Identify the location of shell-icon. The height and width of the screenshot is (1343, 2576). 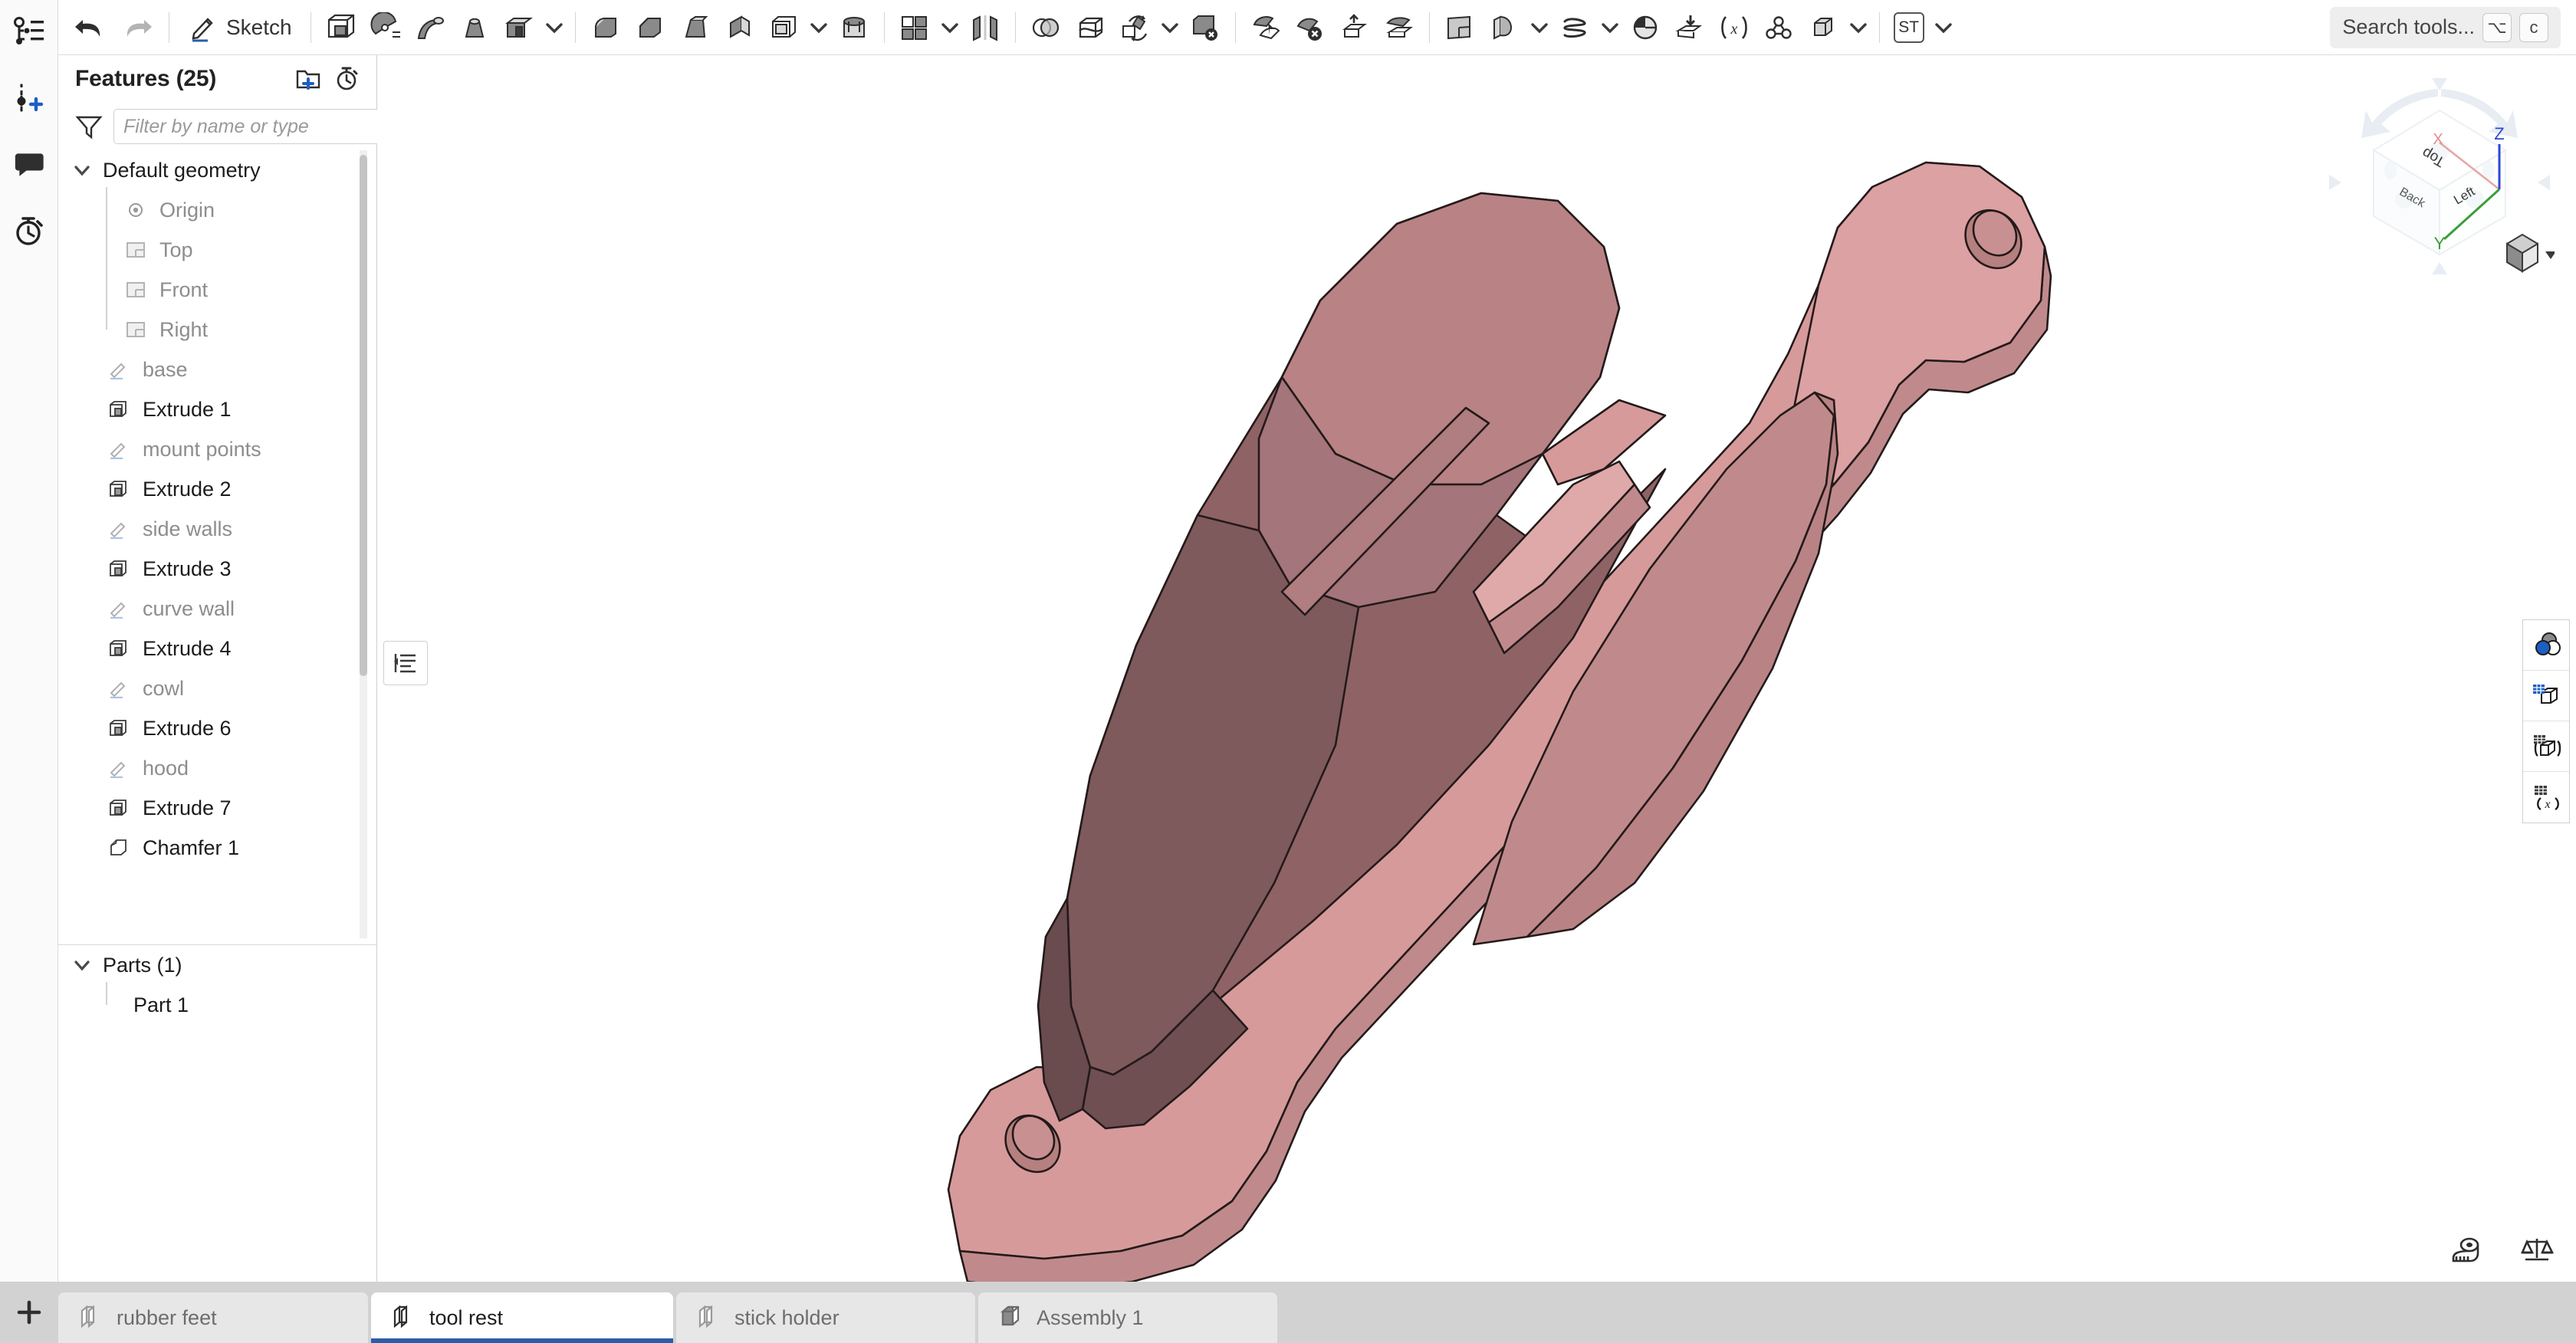
(784, 27).